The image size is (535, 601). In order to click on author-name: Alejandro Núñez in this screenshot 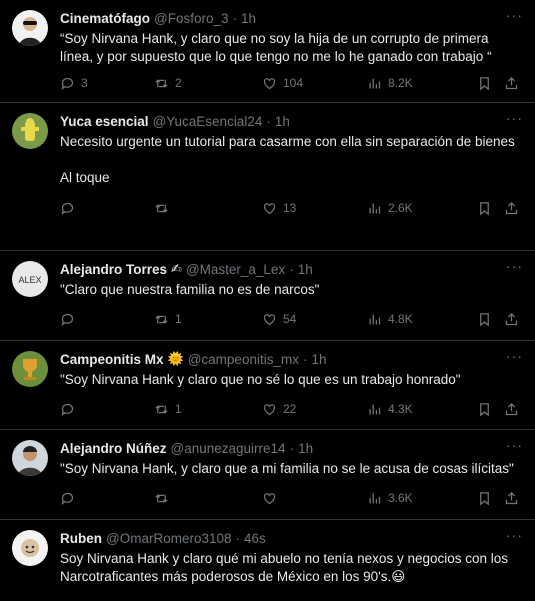, I will do `click(113, 448)`.